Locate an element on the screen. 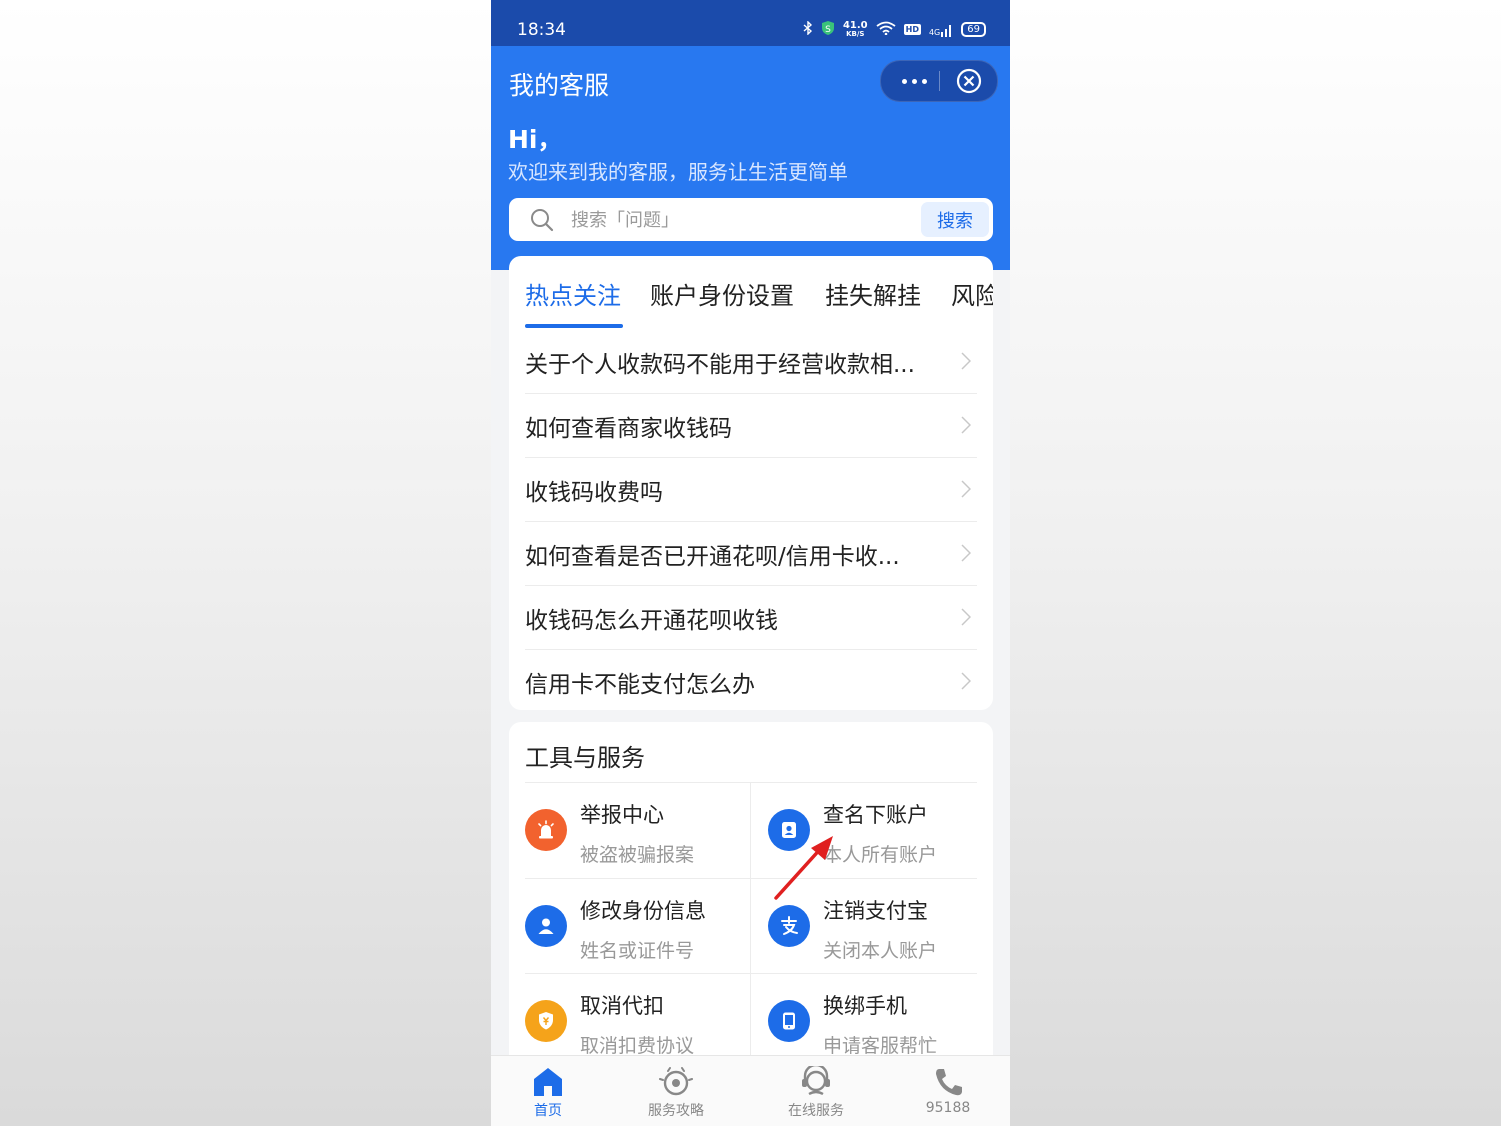 This screenshot has height=1126, width=1501. faq-item-text: 如何查看商家收钱码 is located at coordinates (628, 428).